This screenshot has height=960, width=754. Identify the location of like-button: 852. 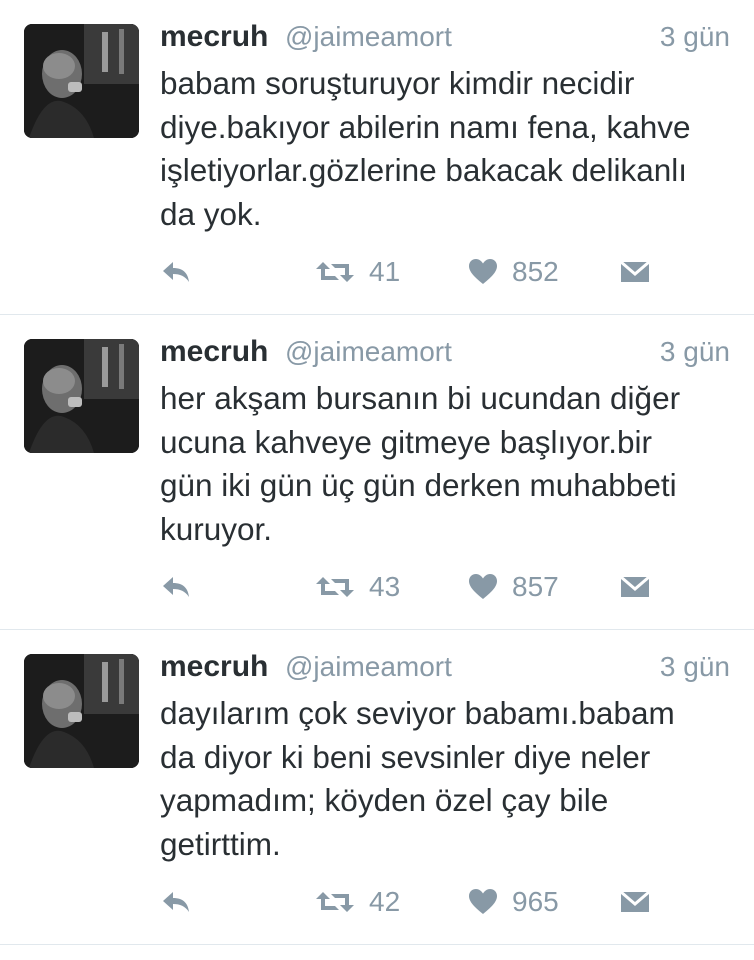
(513, 272).